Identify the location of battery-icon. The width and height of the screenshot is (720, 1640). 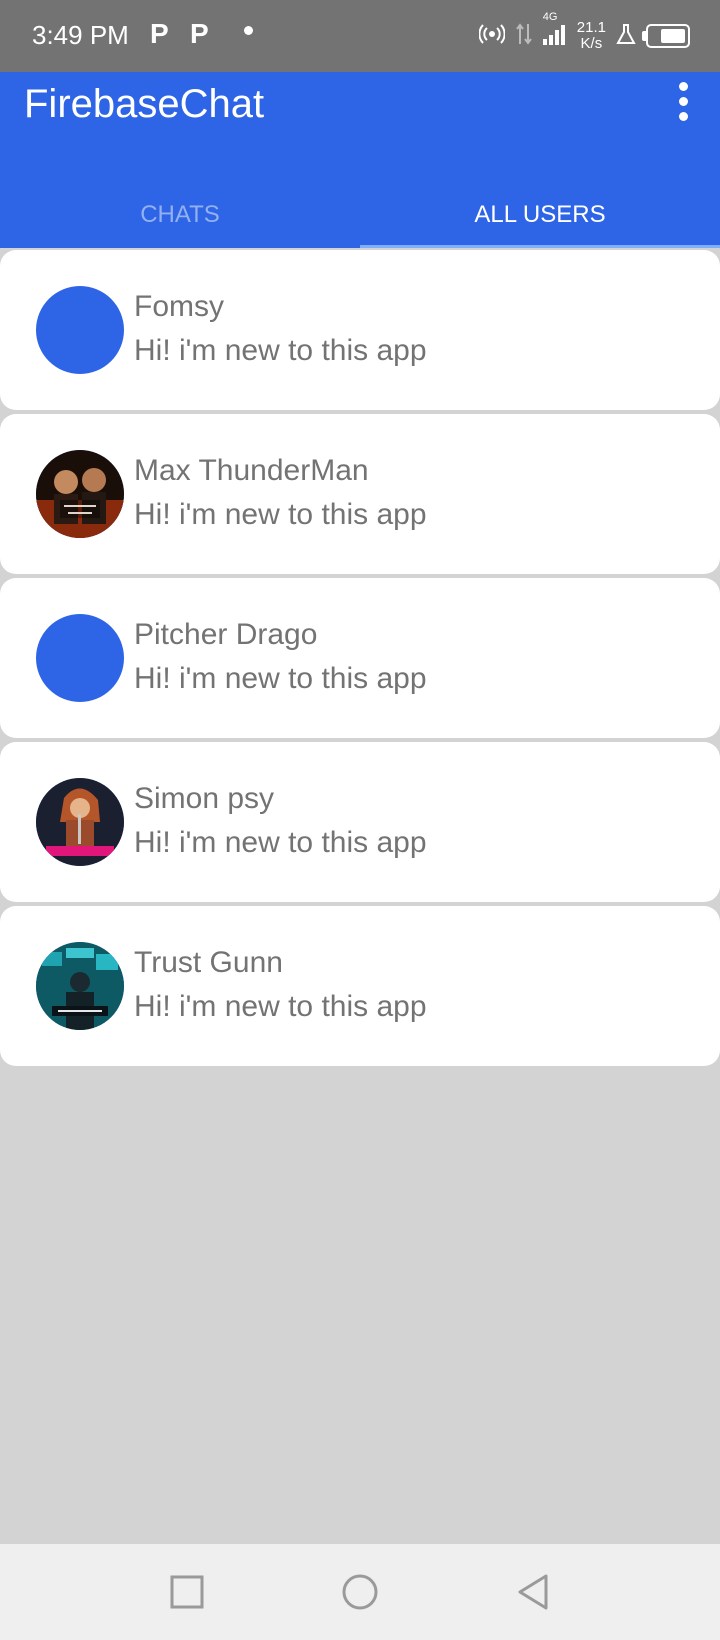
(666, 36).